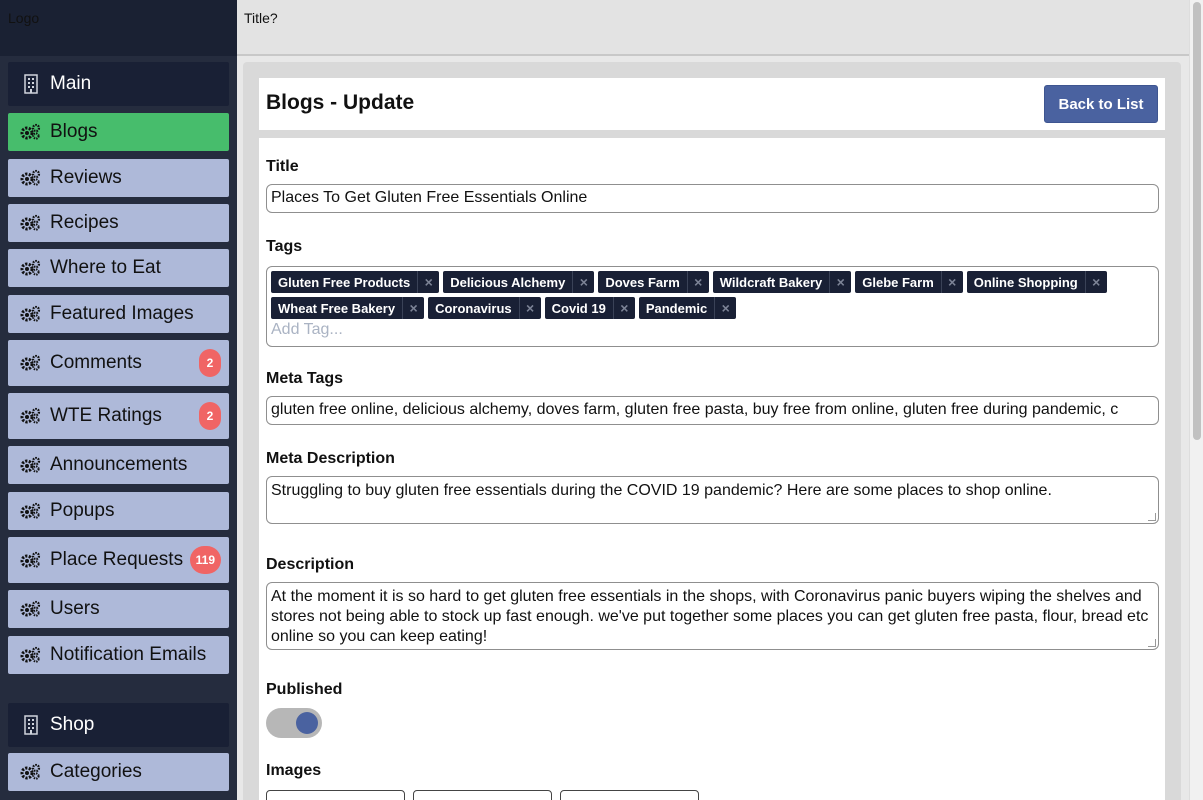 Image resolution: width=1203 pixels, height=800 pixels. What do you see at coordinates (284, 246) in the screenshot?
I see `tags-label: Tags` at bounding box center [284, 246].